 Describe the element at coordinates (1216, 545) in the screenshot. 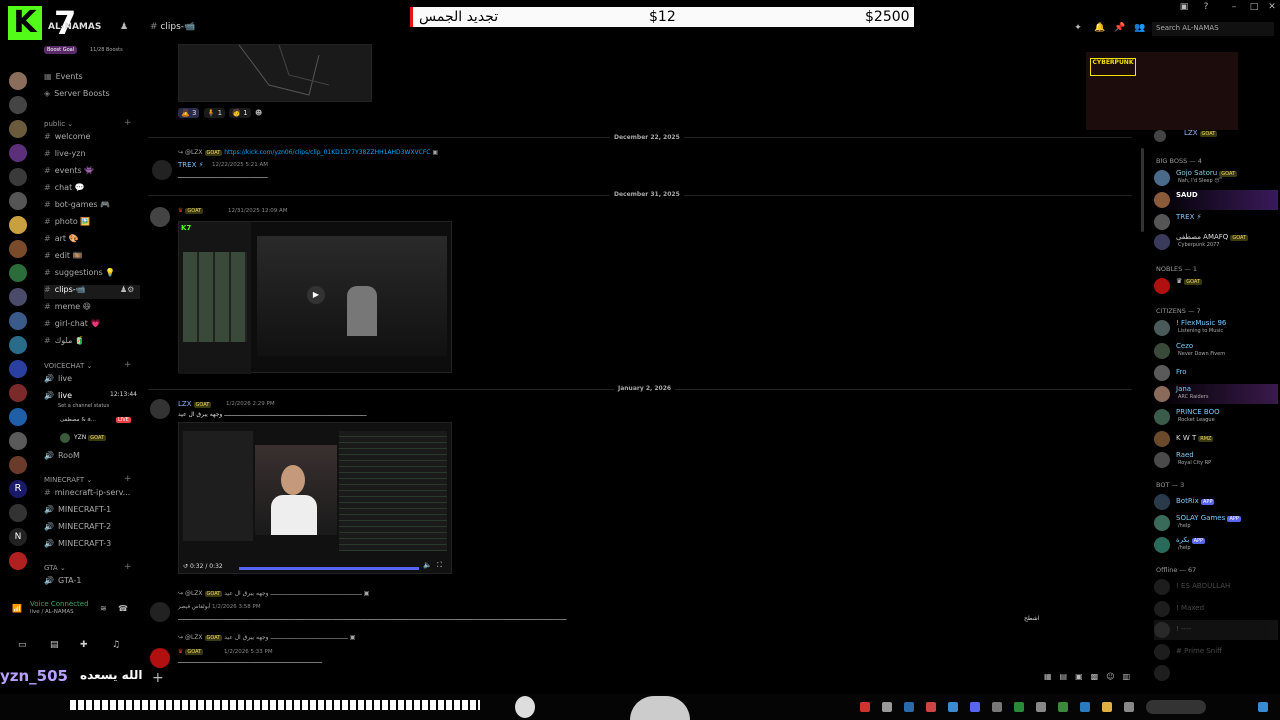

I see `member-item: بكرة APP /help` at that location.